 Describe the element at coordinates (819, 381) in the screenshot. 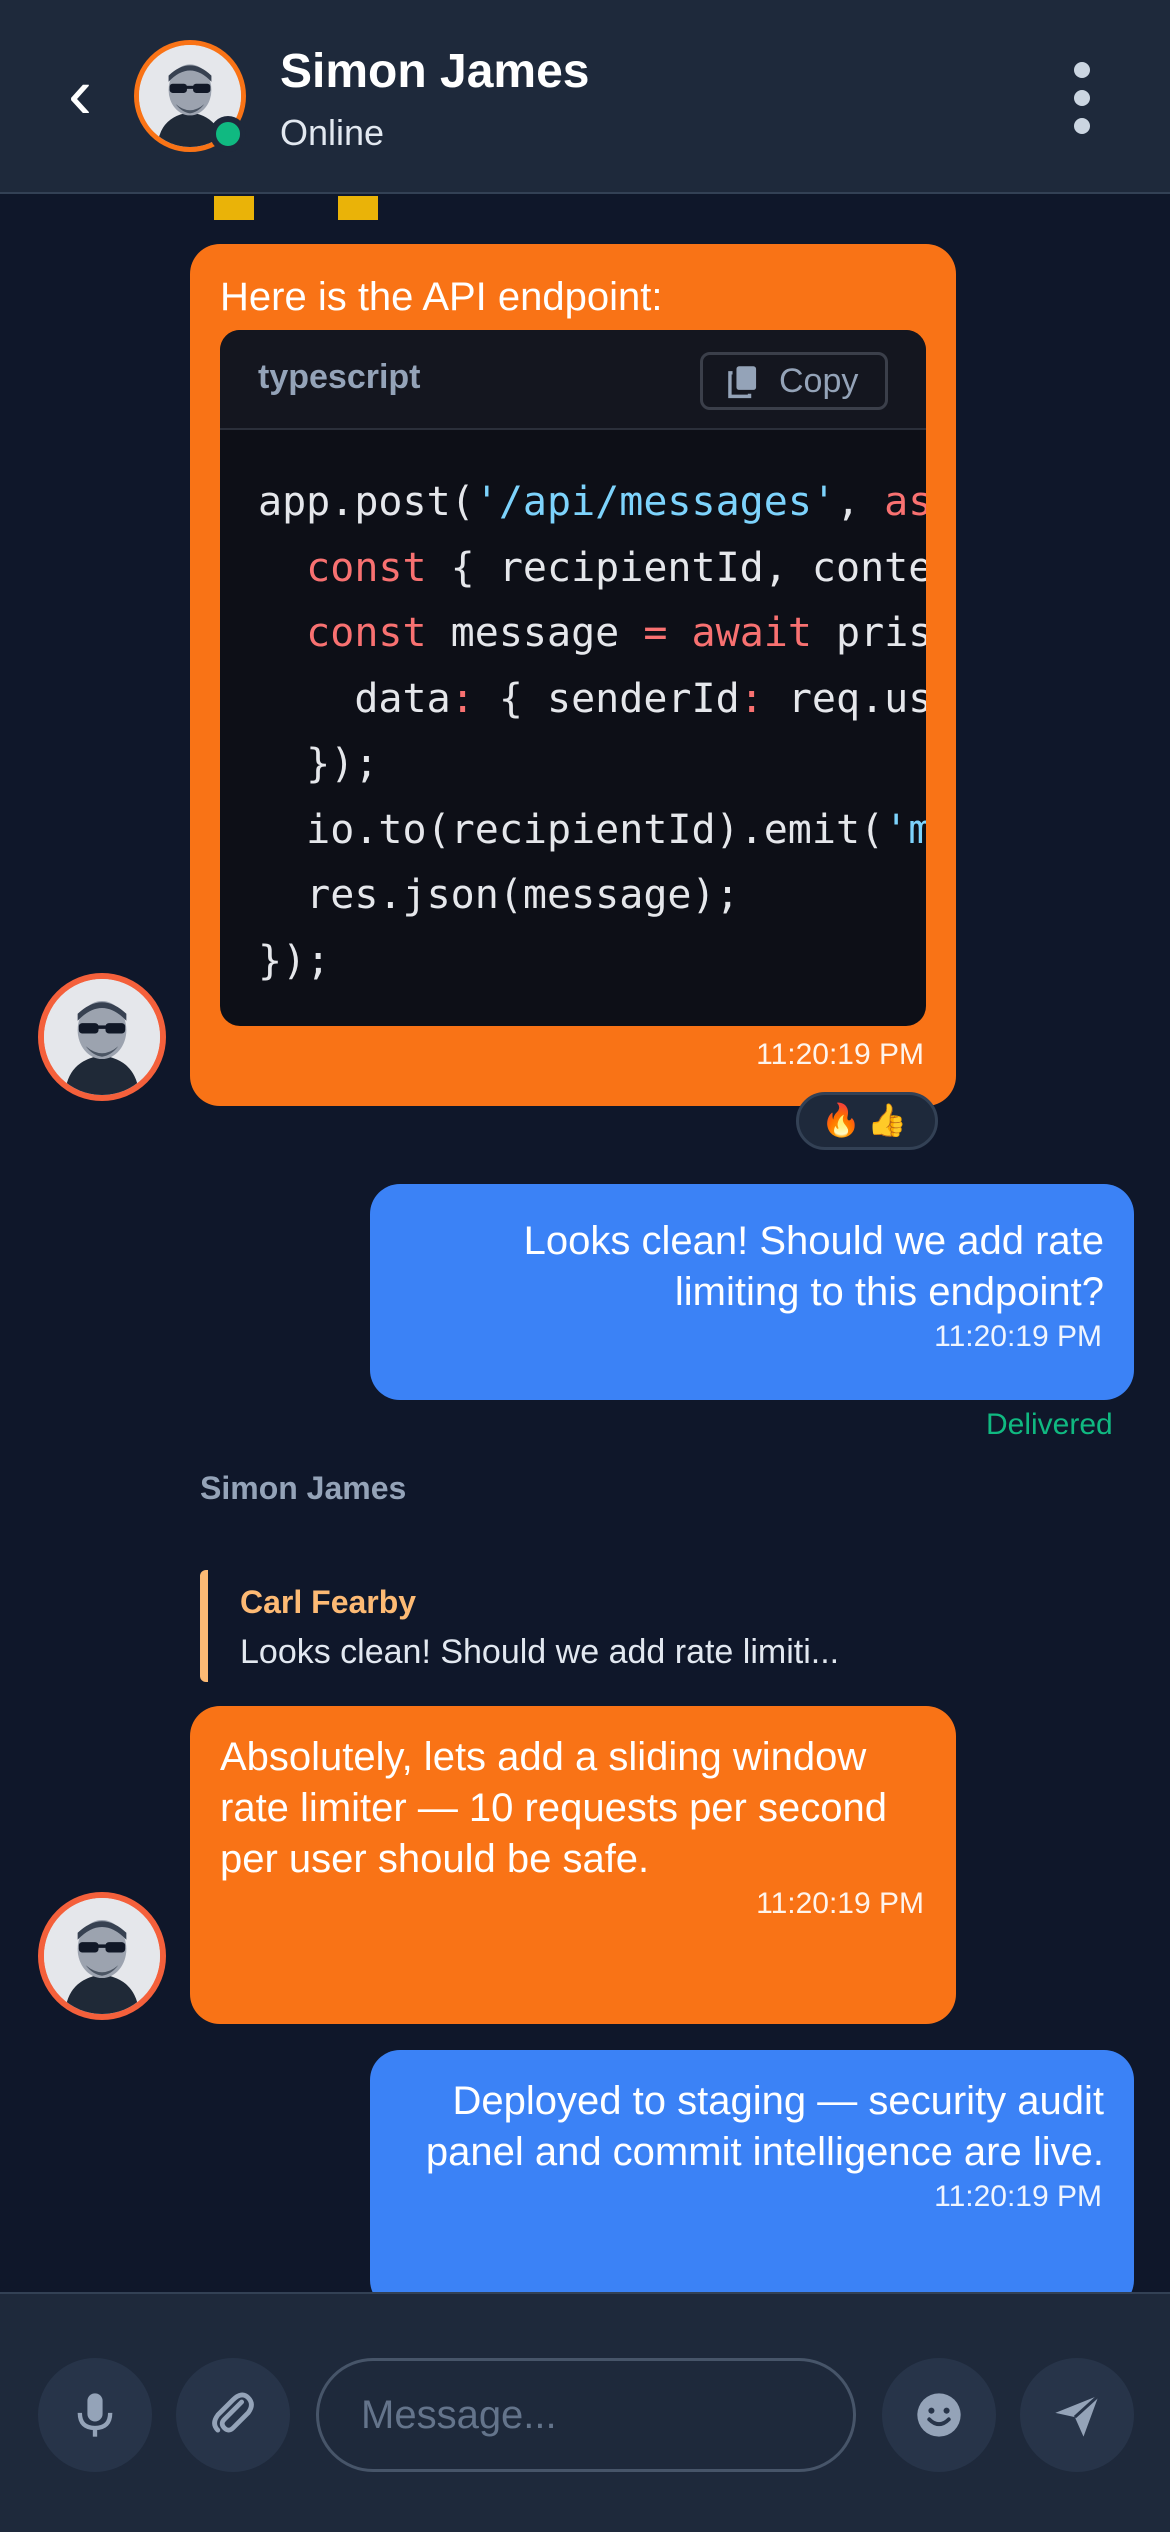

I see `copy-label: Copy` at that location.